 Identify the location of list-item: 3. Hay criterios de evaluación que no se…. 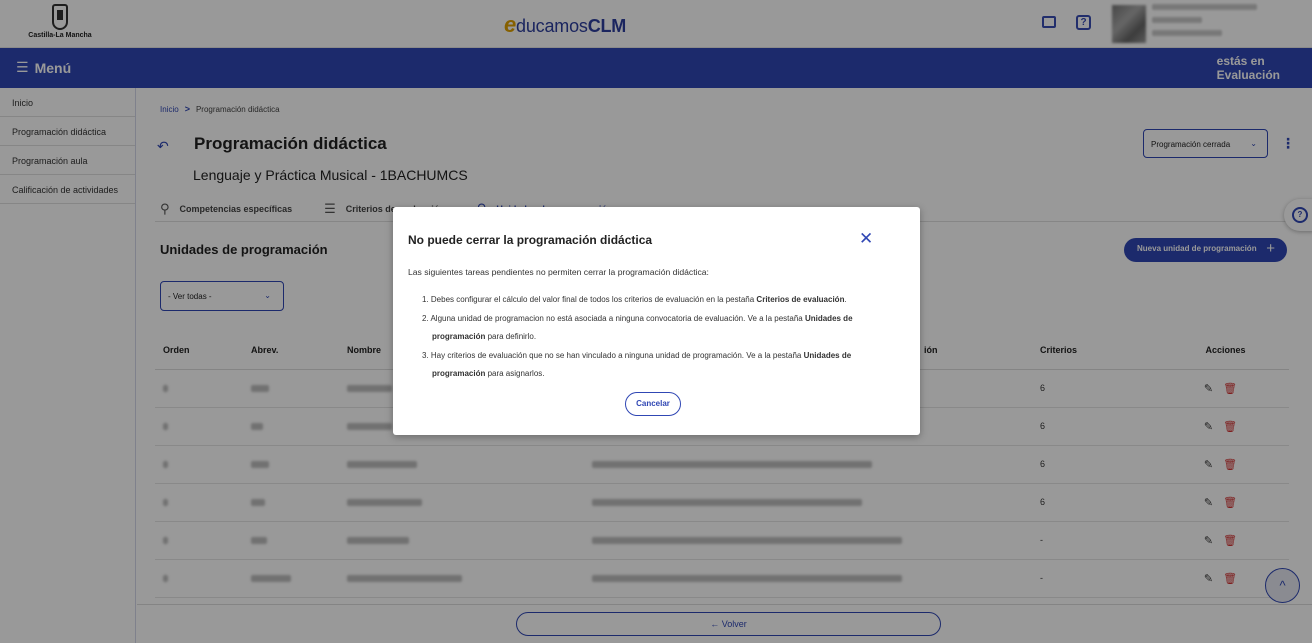
(637, 364).